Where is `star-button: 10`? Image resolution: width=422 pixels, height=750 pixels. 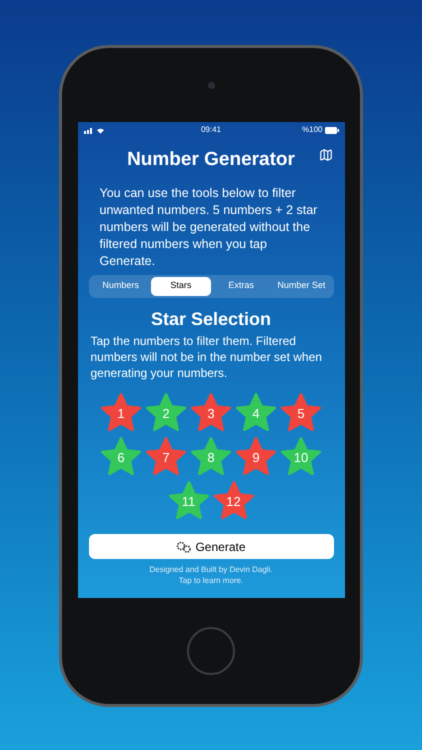
star-button: 10 is located at coordinates (301, 456).